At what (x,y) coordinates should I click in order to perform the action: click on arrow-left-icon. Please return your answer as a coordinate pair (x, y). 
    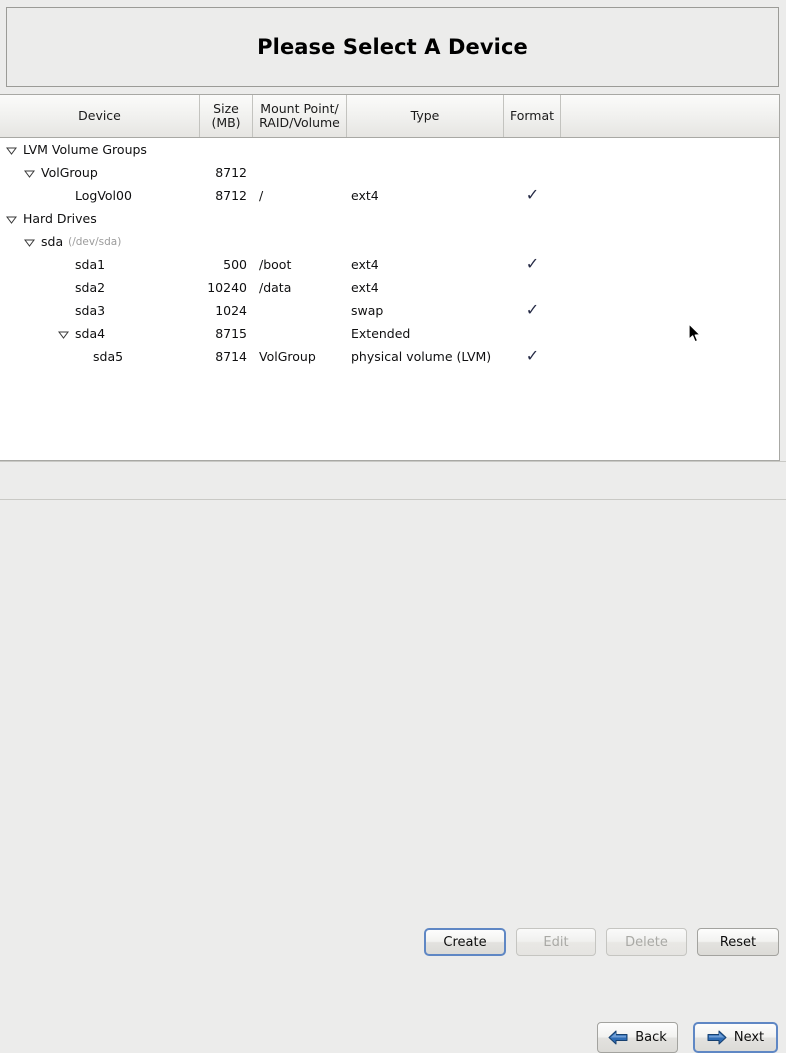
    Looking at the image, I should click on (618, 1037).